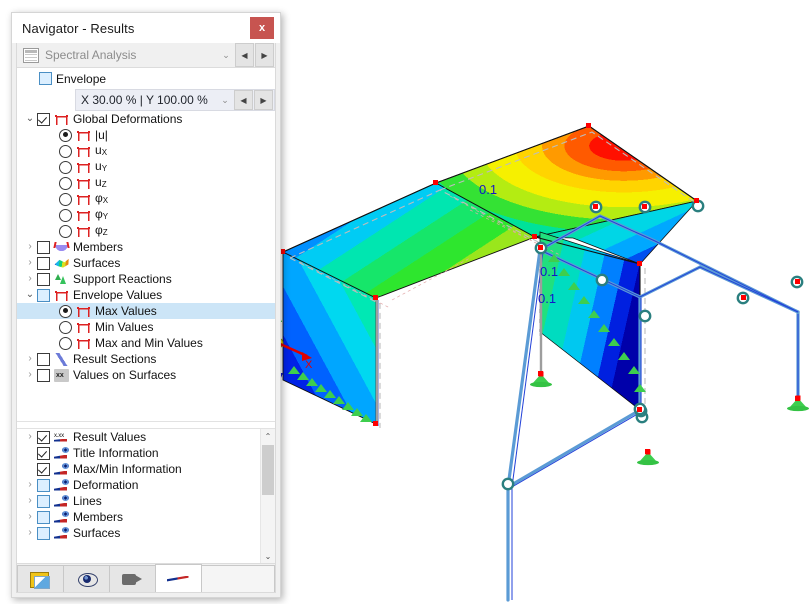 Image resolution: width=811 pixels, height=604 pixels. Describe the element at coordinates (146, 100) in the screenshot. I see `envelope-combo: X 30.00 % | Y 100.00 %` at that location.